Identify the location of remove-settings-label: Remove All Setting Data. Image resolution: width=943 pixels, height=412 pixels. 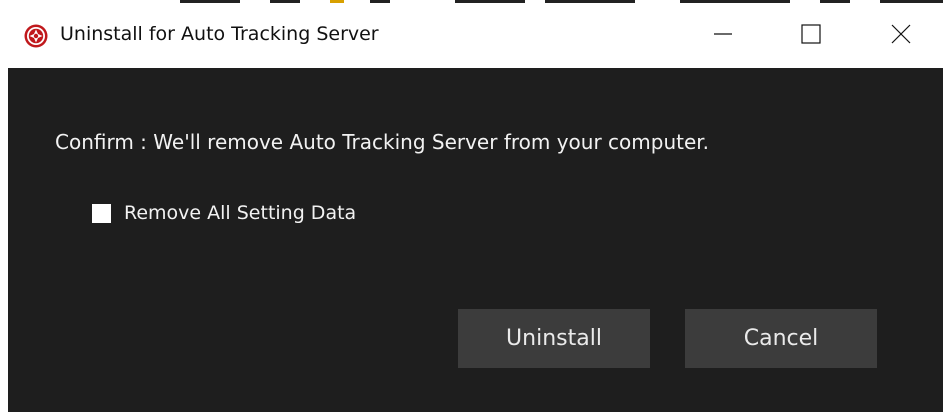
(240, 213).